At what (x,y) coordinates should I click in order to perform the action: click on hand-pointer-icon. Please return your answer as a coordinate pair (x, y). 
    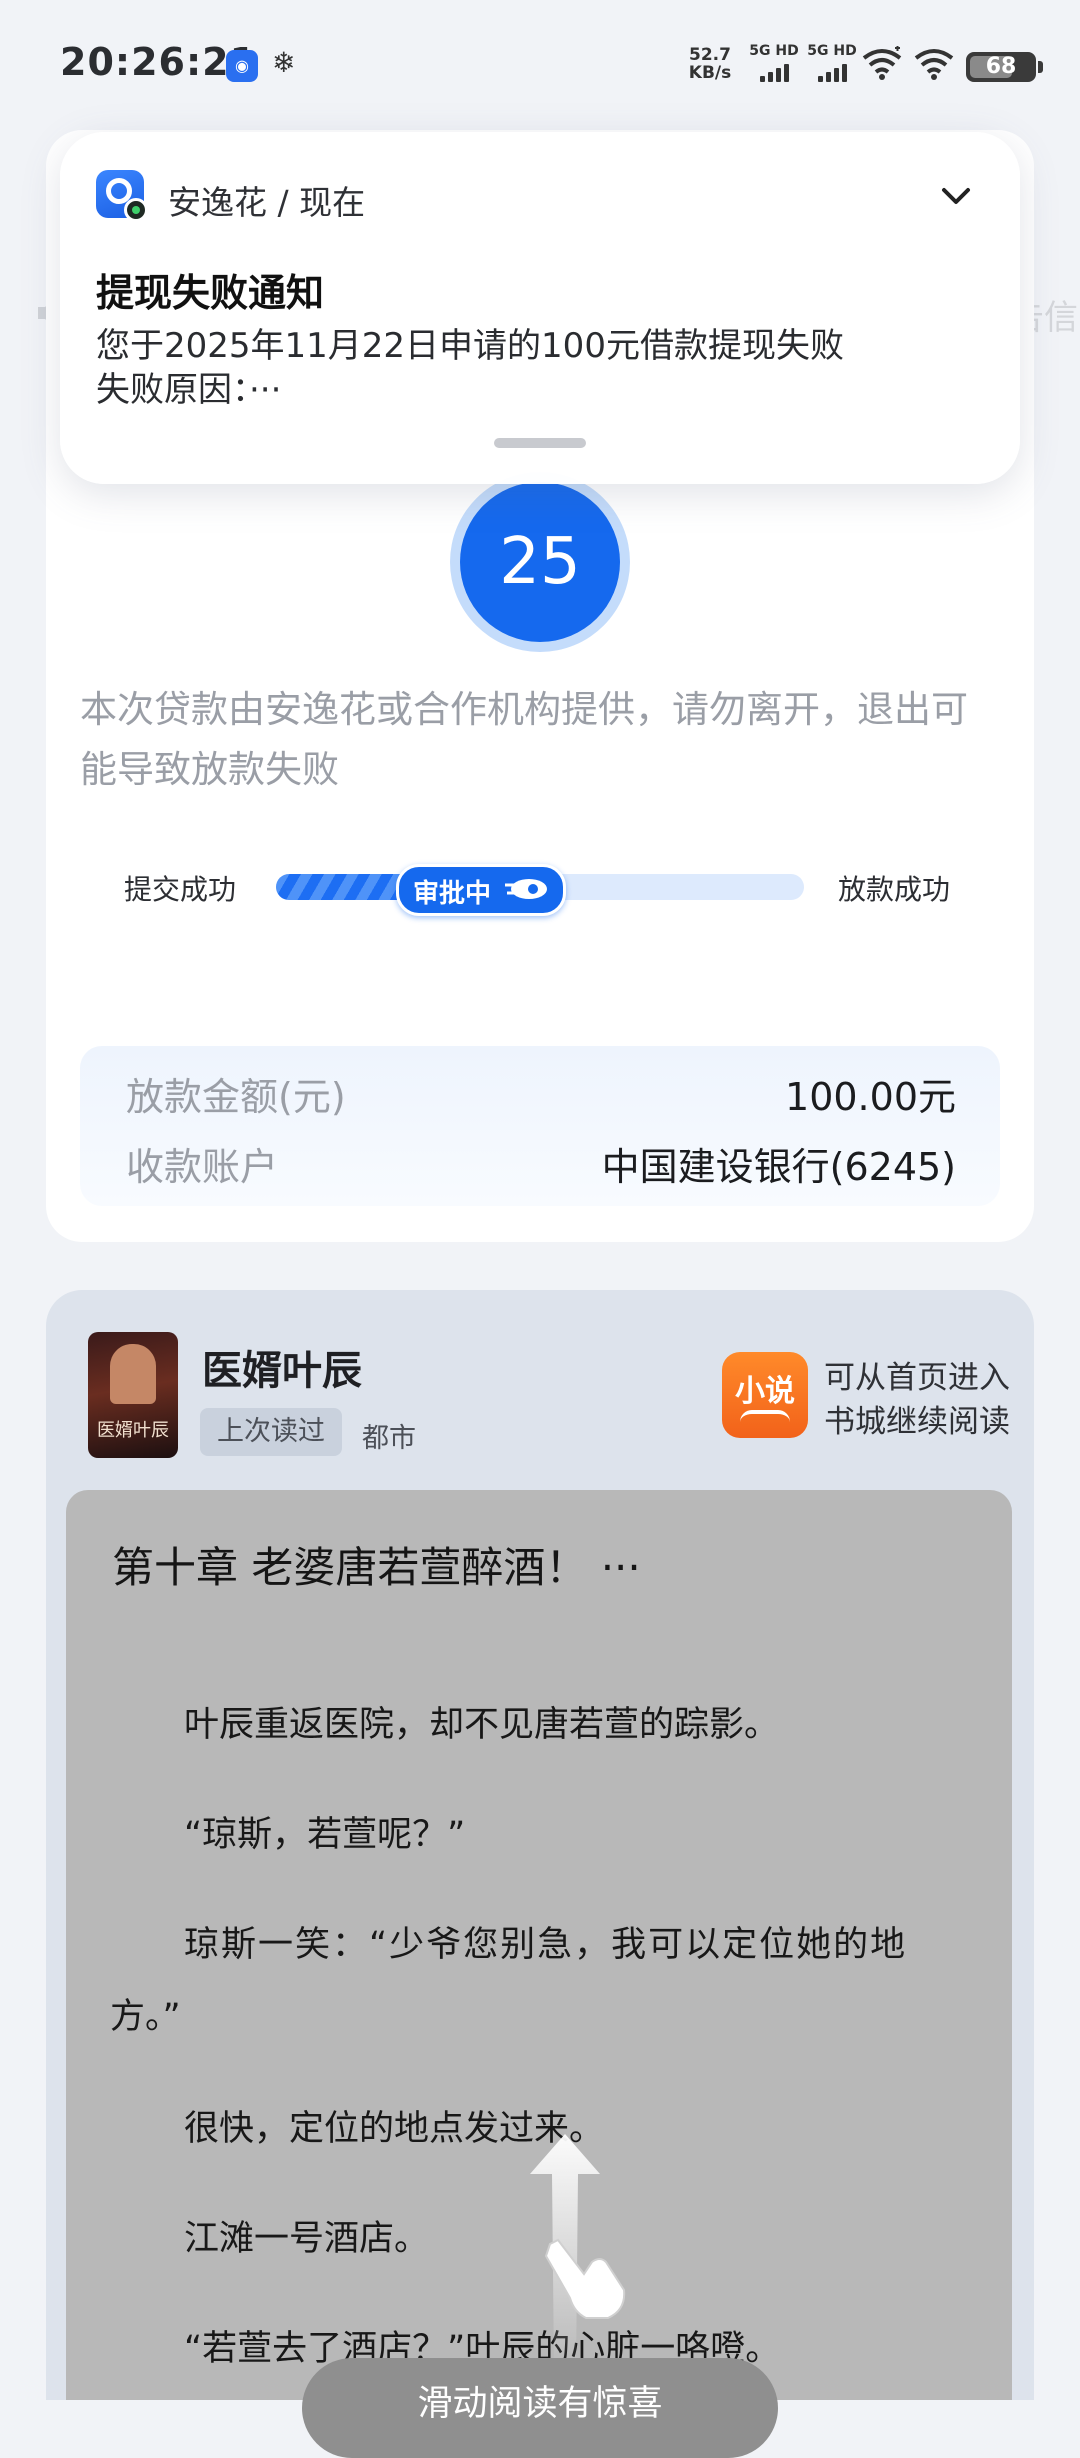
    Looking at the image, I should click on (585, 2278).